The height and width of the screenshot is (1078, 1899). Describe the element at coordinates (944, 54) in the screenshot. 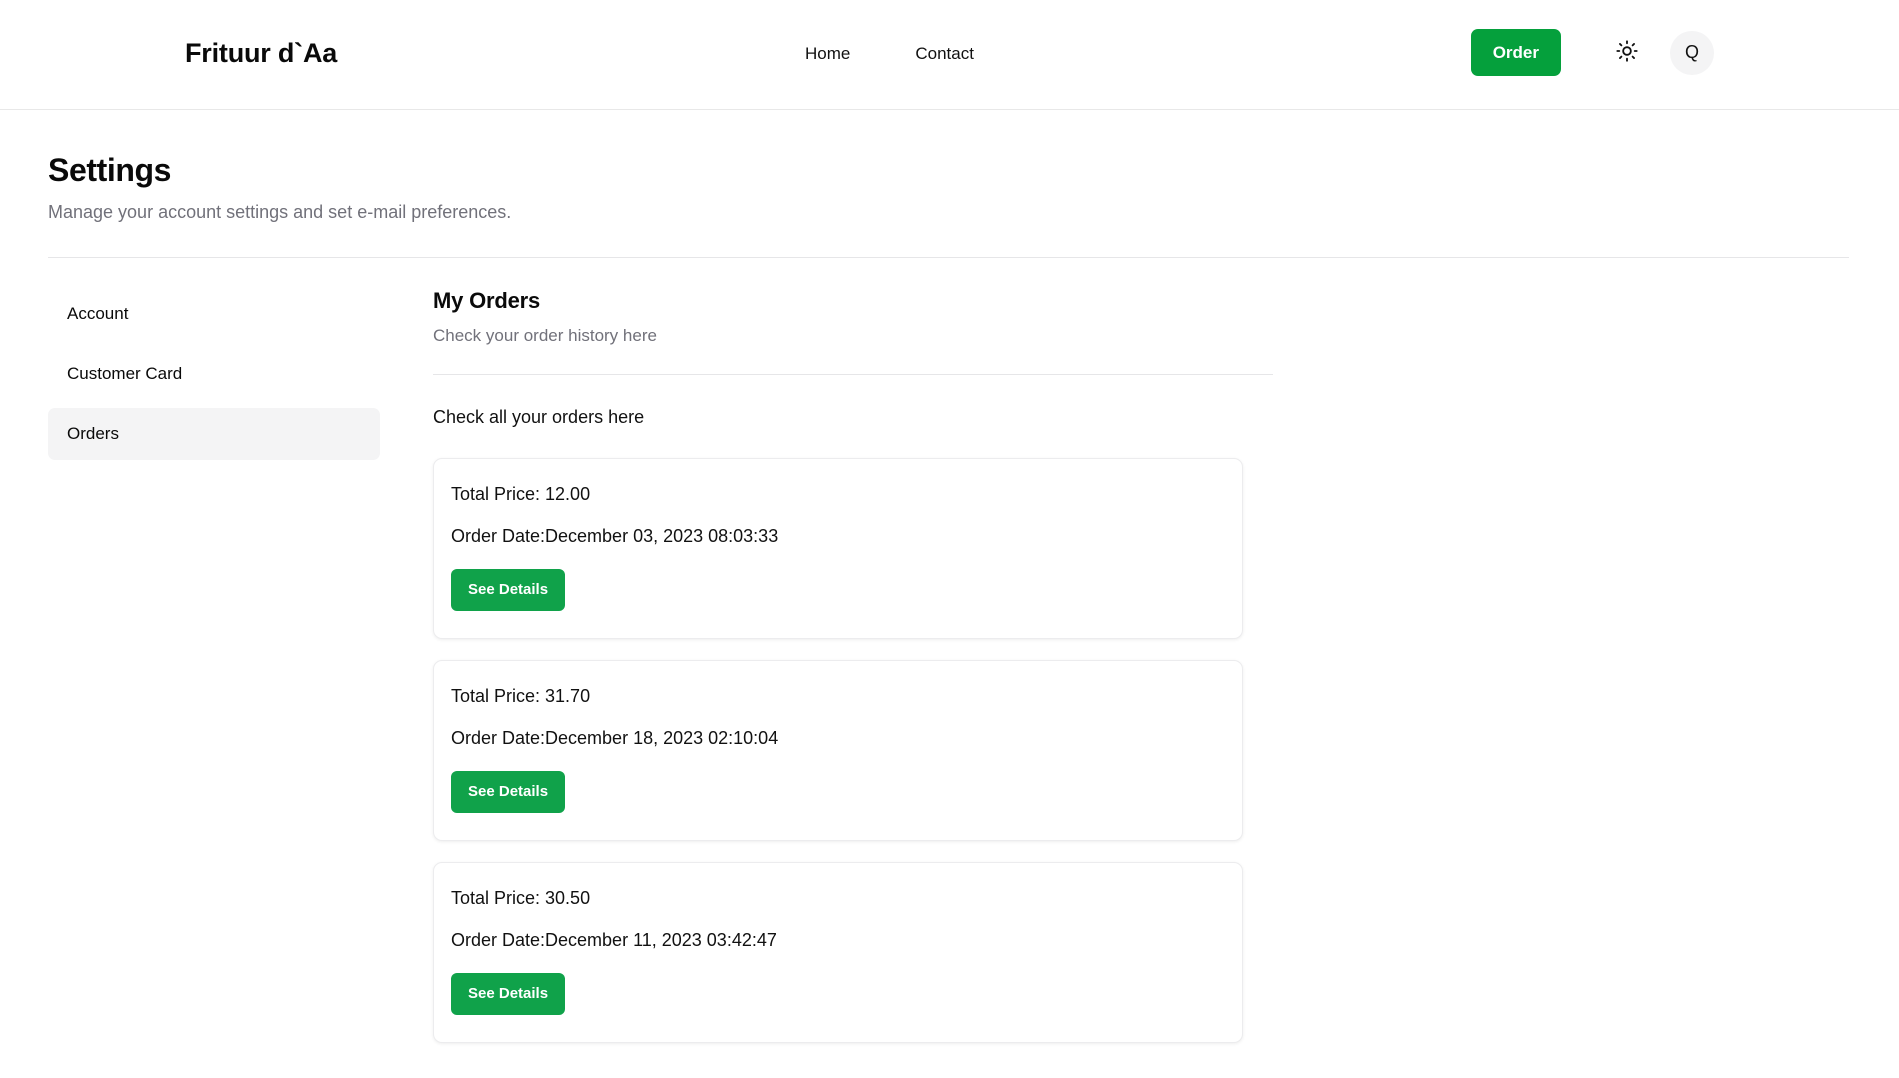

I see `nav-link-contact: Contact` at that location.